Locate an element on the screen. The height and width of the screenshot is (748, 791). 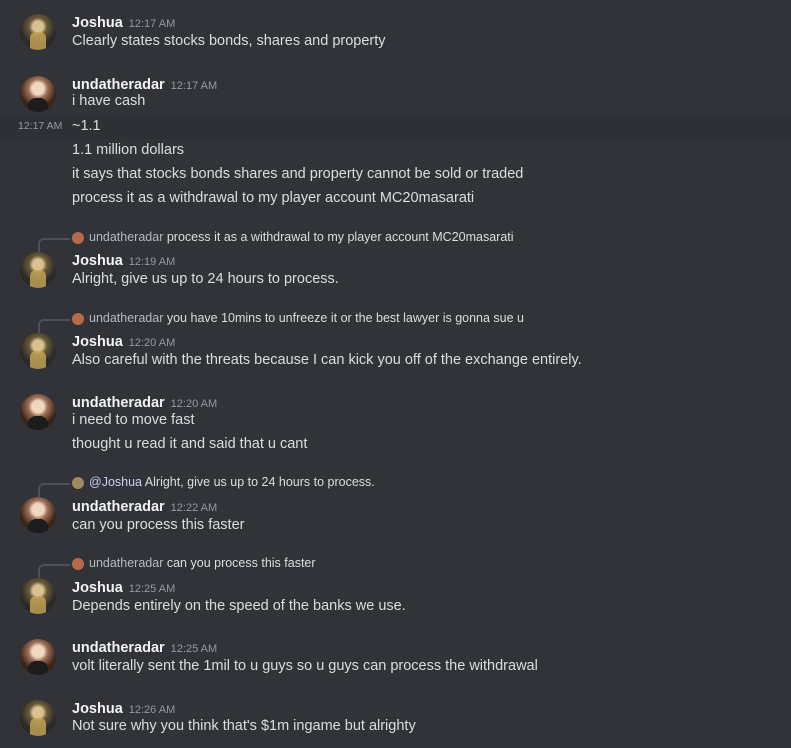
message-text: thought u read it and said that u cant is located at coordinates (190, 444).